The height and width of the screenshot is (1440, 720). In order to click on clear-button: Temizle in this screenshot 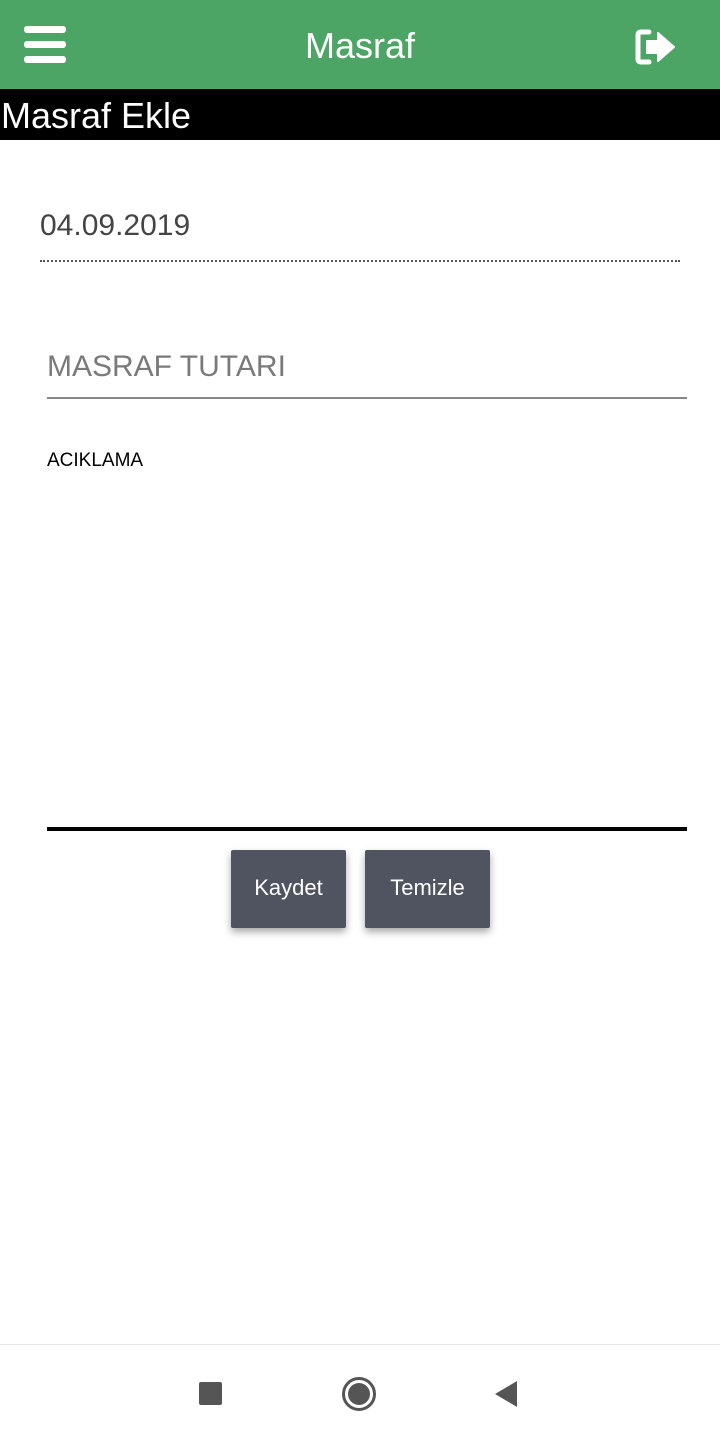, I will do `click(427, 889)`.